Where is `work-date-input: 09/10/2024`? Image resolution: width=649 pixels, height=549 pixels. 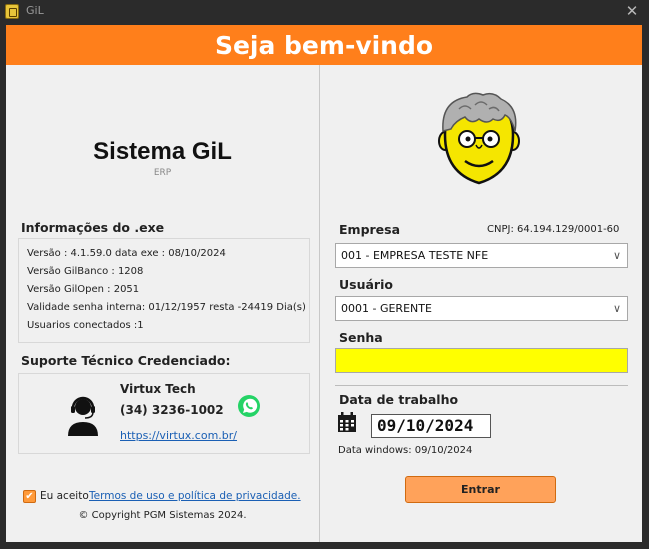
work-date-input: 09/10/2024 is located at coordinates (431, 426).